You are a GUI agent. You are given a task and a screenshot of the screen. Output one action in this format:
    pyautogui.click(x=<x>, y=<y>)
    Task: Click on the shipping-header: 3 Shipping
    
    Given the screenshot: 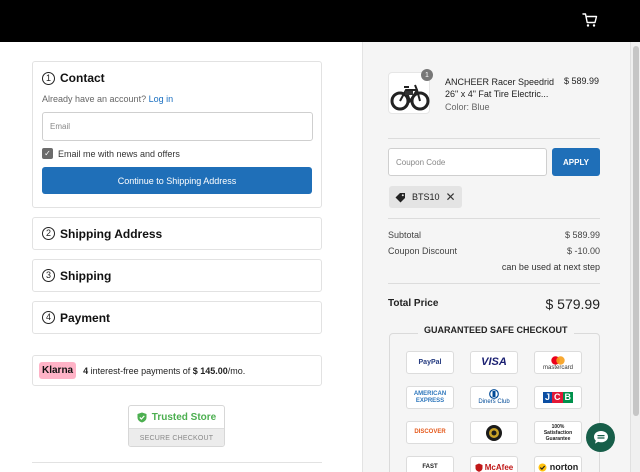 What is the action you would take?
    pyautogui.click(x=76, y=276)
    